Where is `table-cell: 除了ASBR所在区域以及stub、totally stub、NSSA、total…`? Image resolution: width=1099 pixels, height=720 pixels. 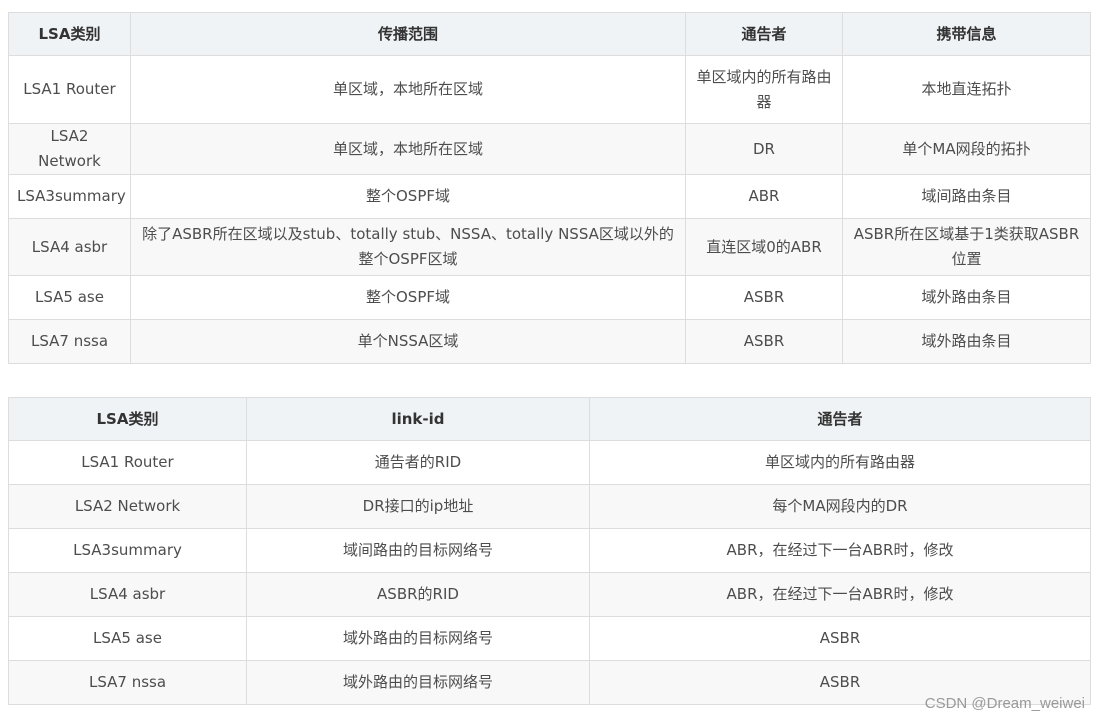 table-cell: 除了ASBR所在区域以及stub、totally stub、NSSA、total… is located at coordinates (408, 247).